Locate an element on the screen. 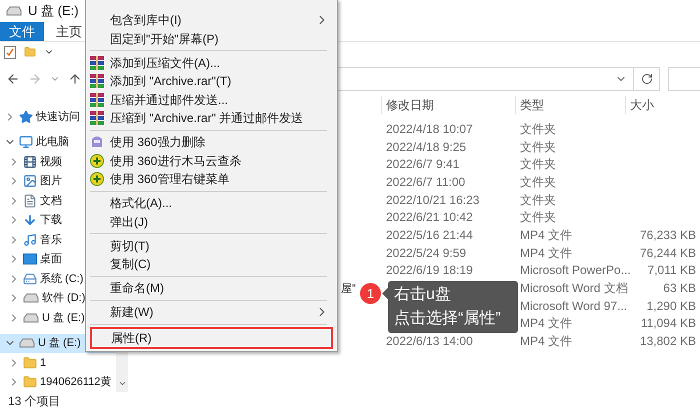  sidebar-item: 音乐 is located at coordinates (31, 240).